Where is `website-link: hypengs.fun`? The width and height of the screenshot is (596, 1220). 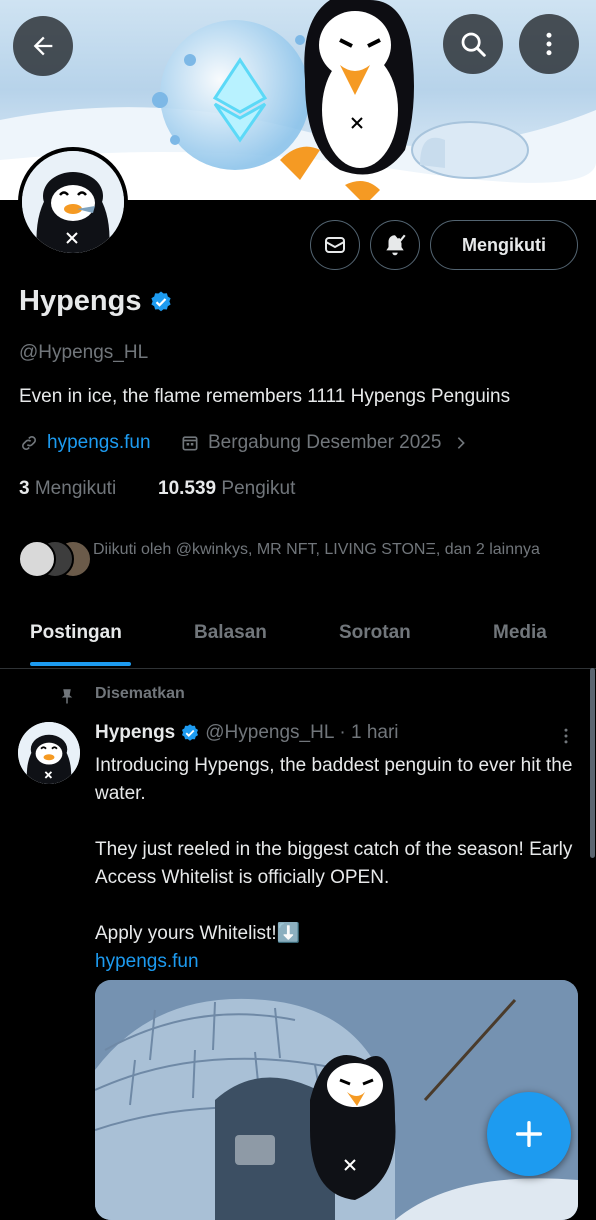 website-link: hypengs.fun is located at coordinates (85, 443).